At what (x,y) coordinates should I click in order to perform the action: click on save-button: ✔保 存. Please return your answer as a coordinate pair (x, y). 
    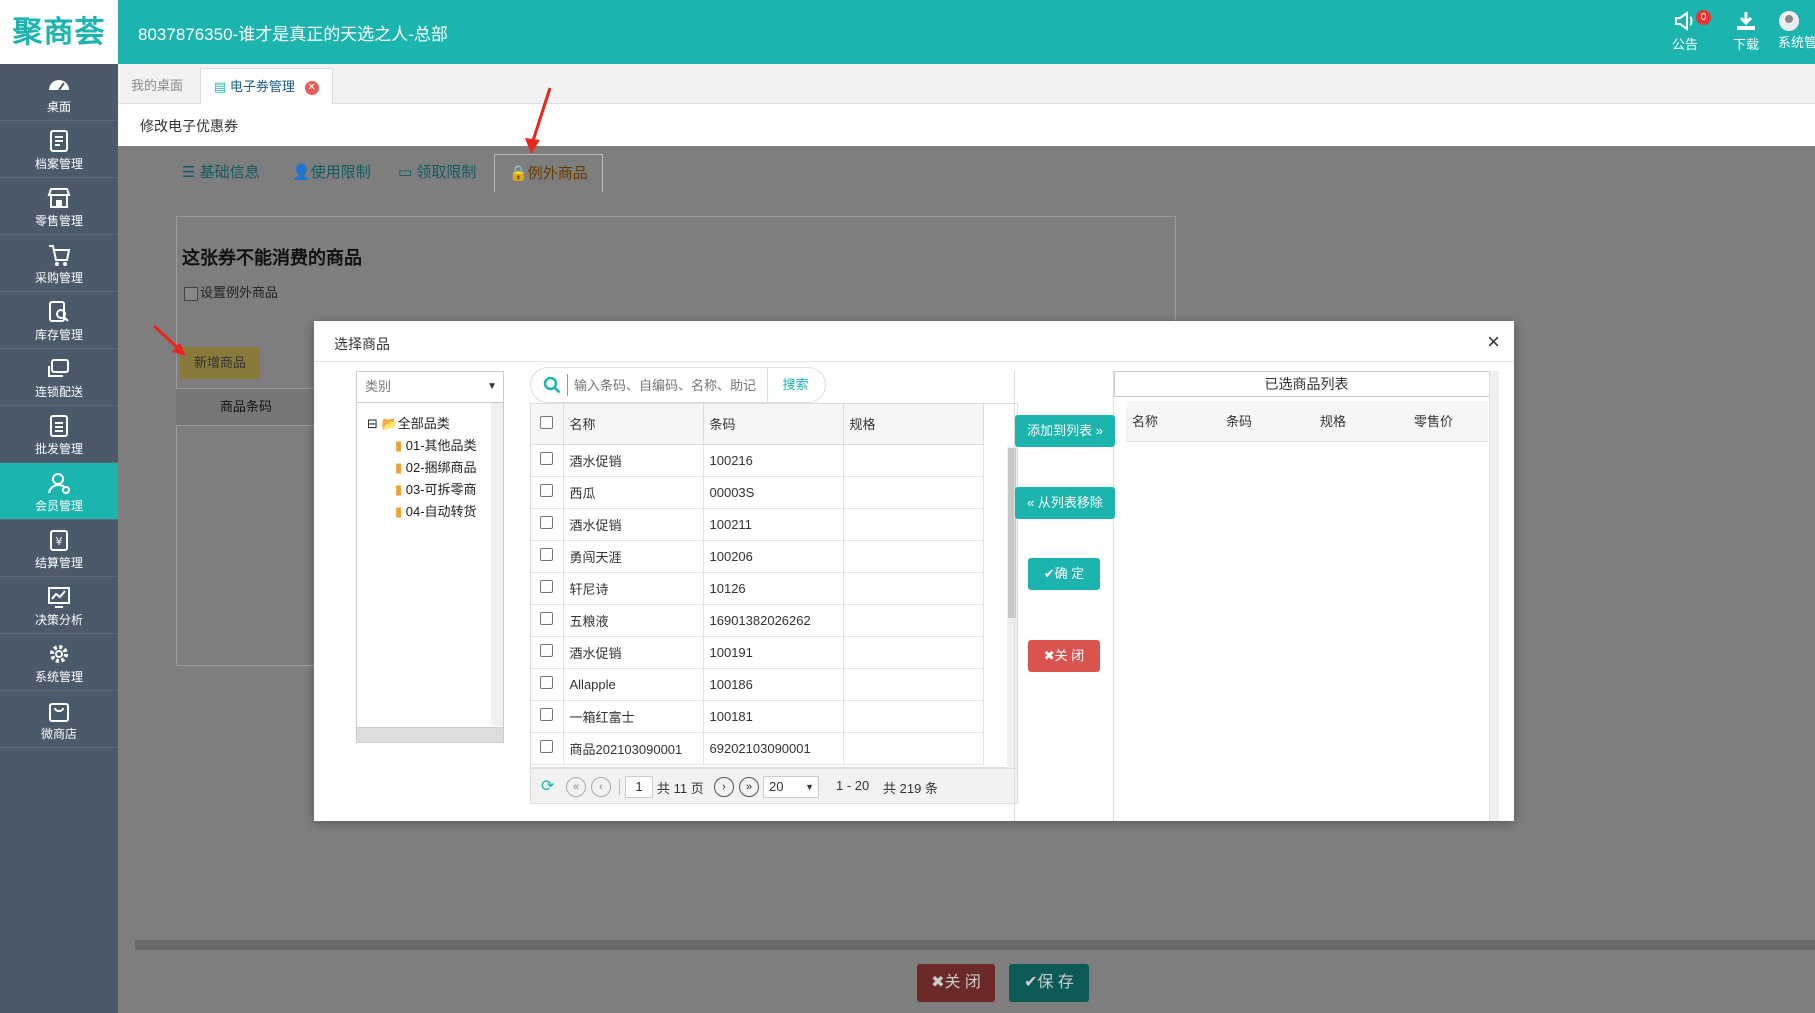
    Looking at the image, I should click on (1049, 983).